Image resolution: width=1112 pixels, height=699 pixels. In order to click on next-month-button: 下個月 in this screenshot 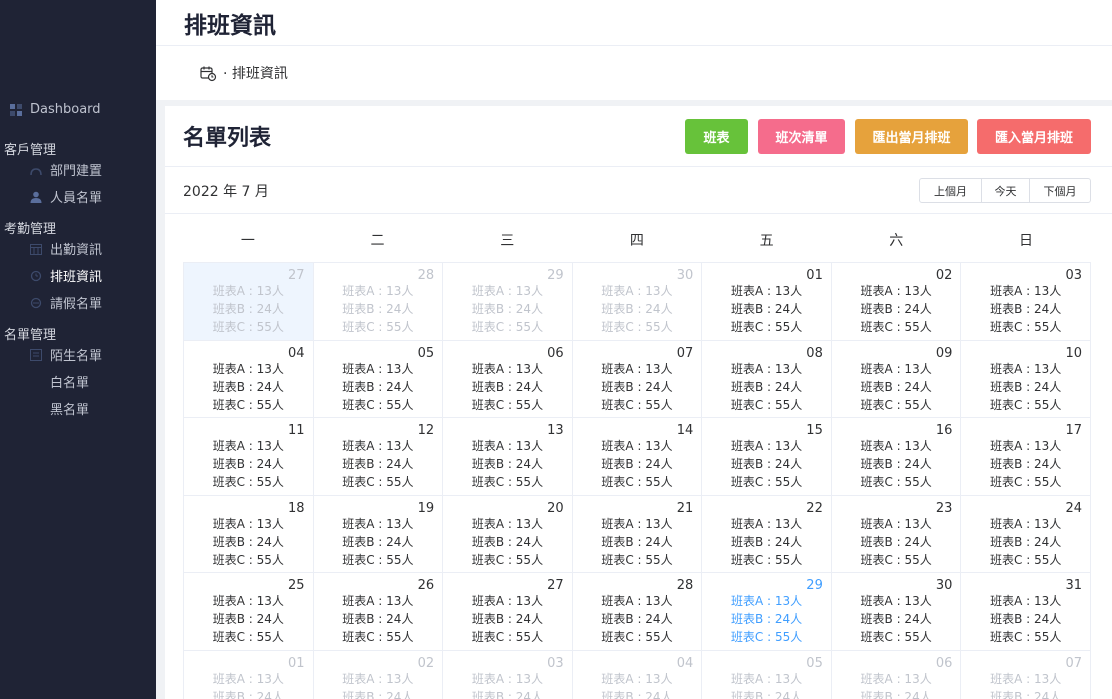, I will do `click(1059, 190)`.